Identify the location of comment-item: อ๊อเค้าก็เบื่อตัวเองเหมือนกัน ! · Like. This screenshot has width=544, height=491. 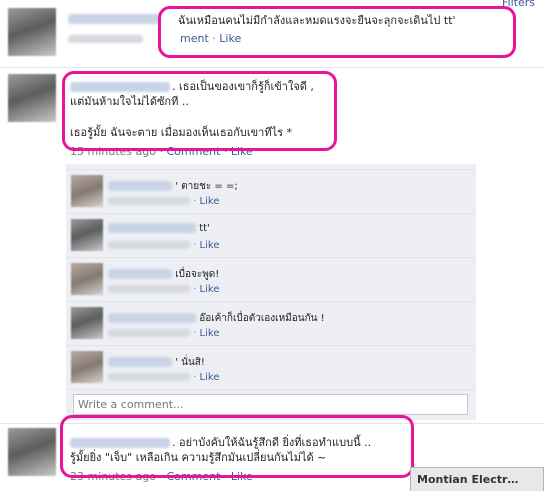
(271, 323).